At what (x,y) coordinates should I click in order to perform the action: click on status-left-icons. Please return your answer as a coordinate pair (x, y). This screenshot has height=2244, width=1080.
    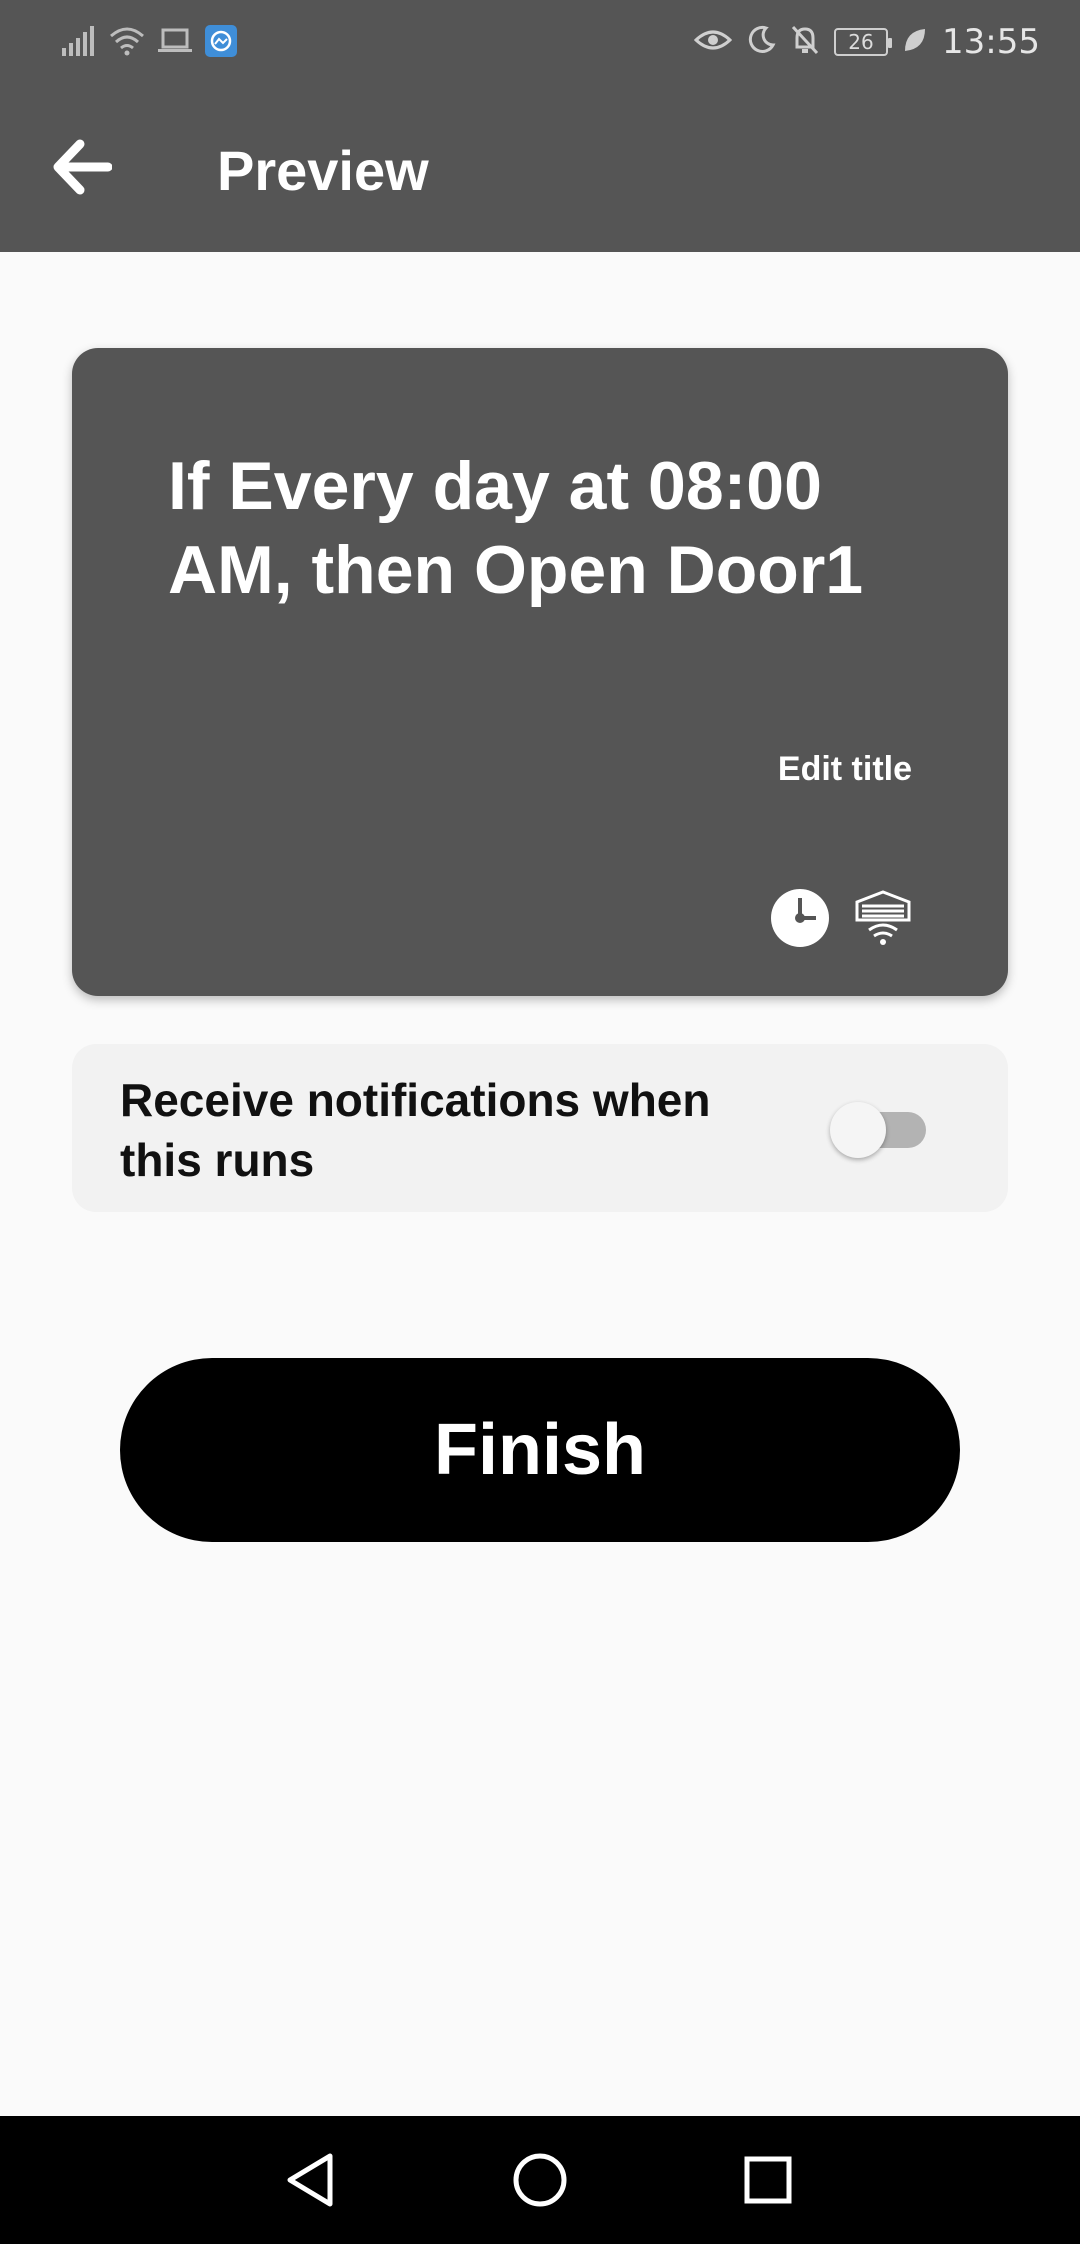
    Looking at the image, I should click on (150, 43).